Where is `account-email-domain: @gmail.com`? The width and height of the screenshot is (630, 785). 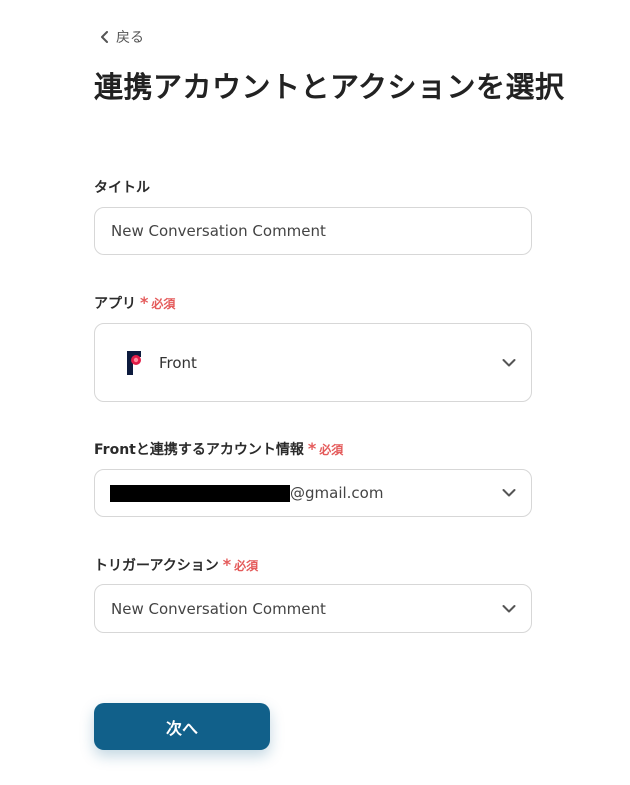
account-email-domain: @gmail.com is located at coordinates (337, 493).